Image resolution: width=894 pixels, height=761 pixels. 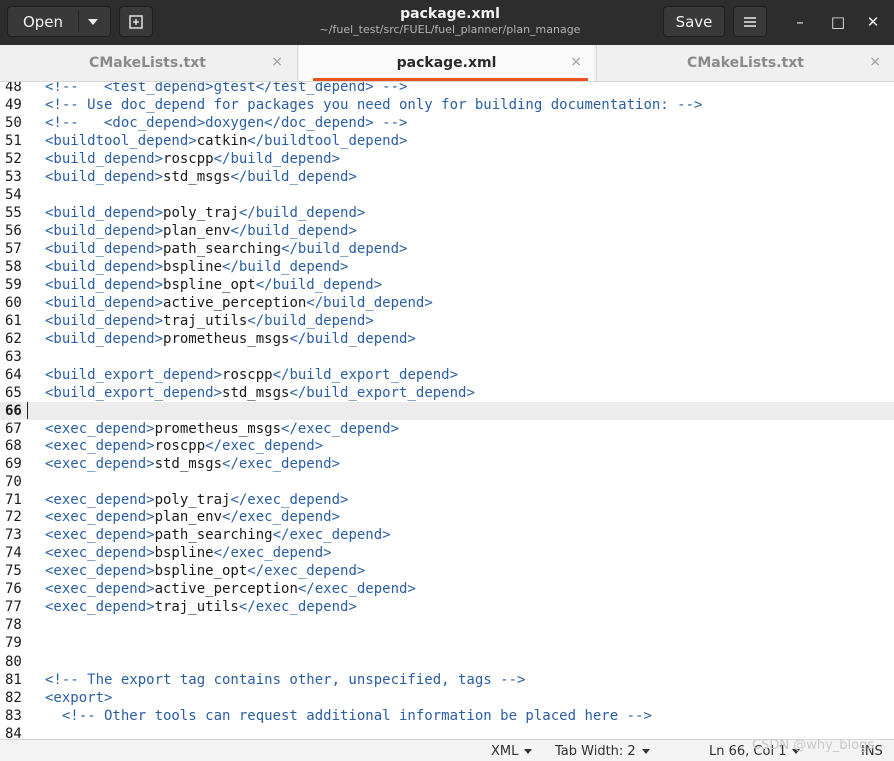 What do you see at coordinates (43, 22) in the screenshot?
I see `open-button-label: Open` at bounding box center [43, 22].